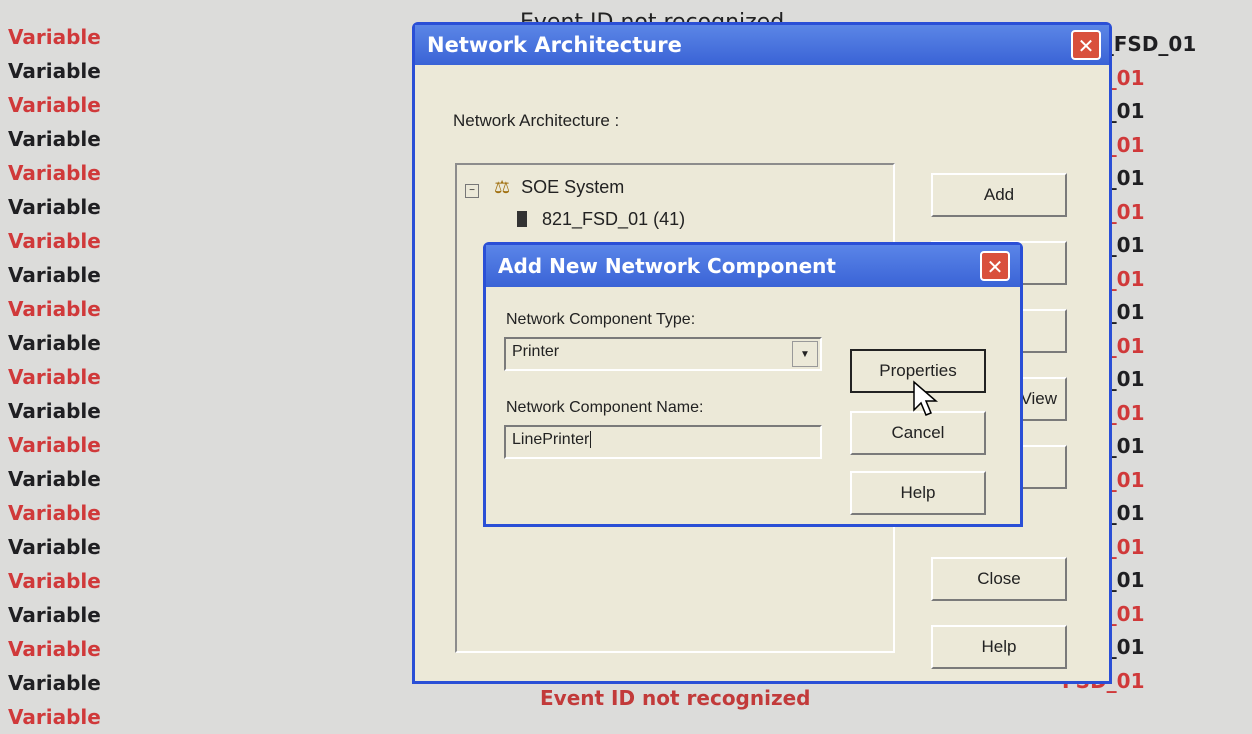  I want to click on component-type-value: Printer, so click(536, 351).